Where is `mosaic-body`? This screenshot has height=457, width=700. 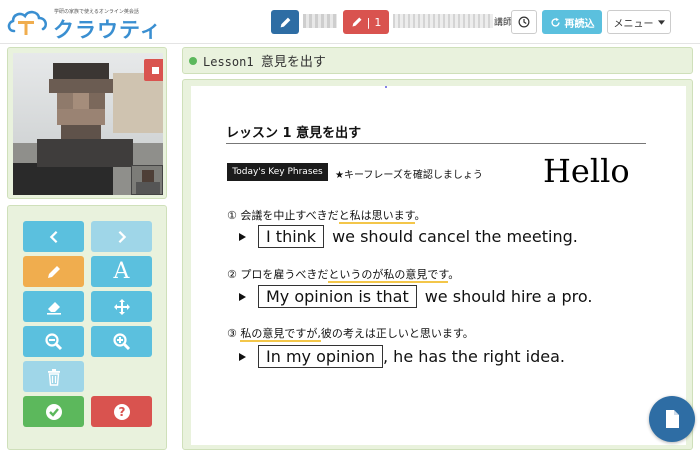 mosaic-body is located at coordinates (85, 153).